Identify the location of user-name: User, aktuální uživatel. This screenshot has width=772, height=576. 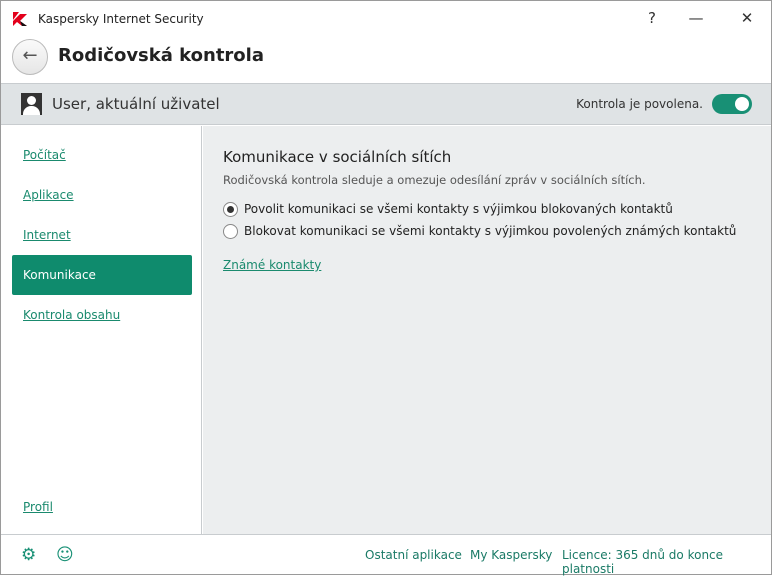
(136, 104).